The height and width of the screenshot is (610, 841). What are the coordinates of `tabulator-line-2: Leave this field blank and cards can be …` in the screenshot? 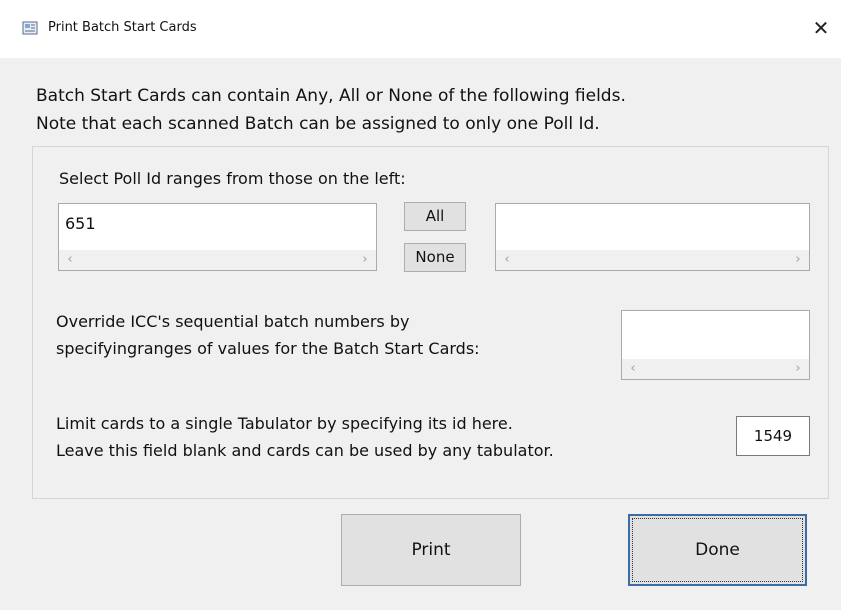 It's located at (305, 450).